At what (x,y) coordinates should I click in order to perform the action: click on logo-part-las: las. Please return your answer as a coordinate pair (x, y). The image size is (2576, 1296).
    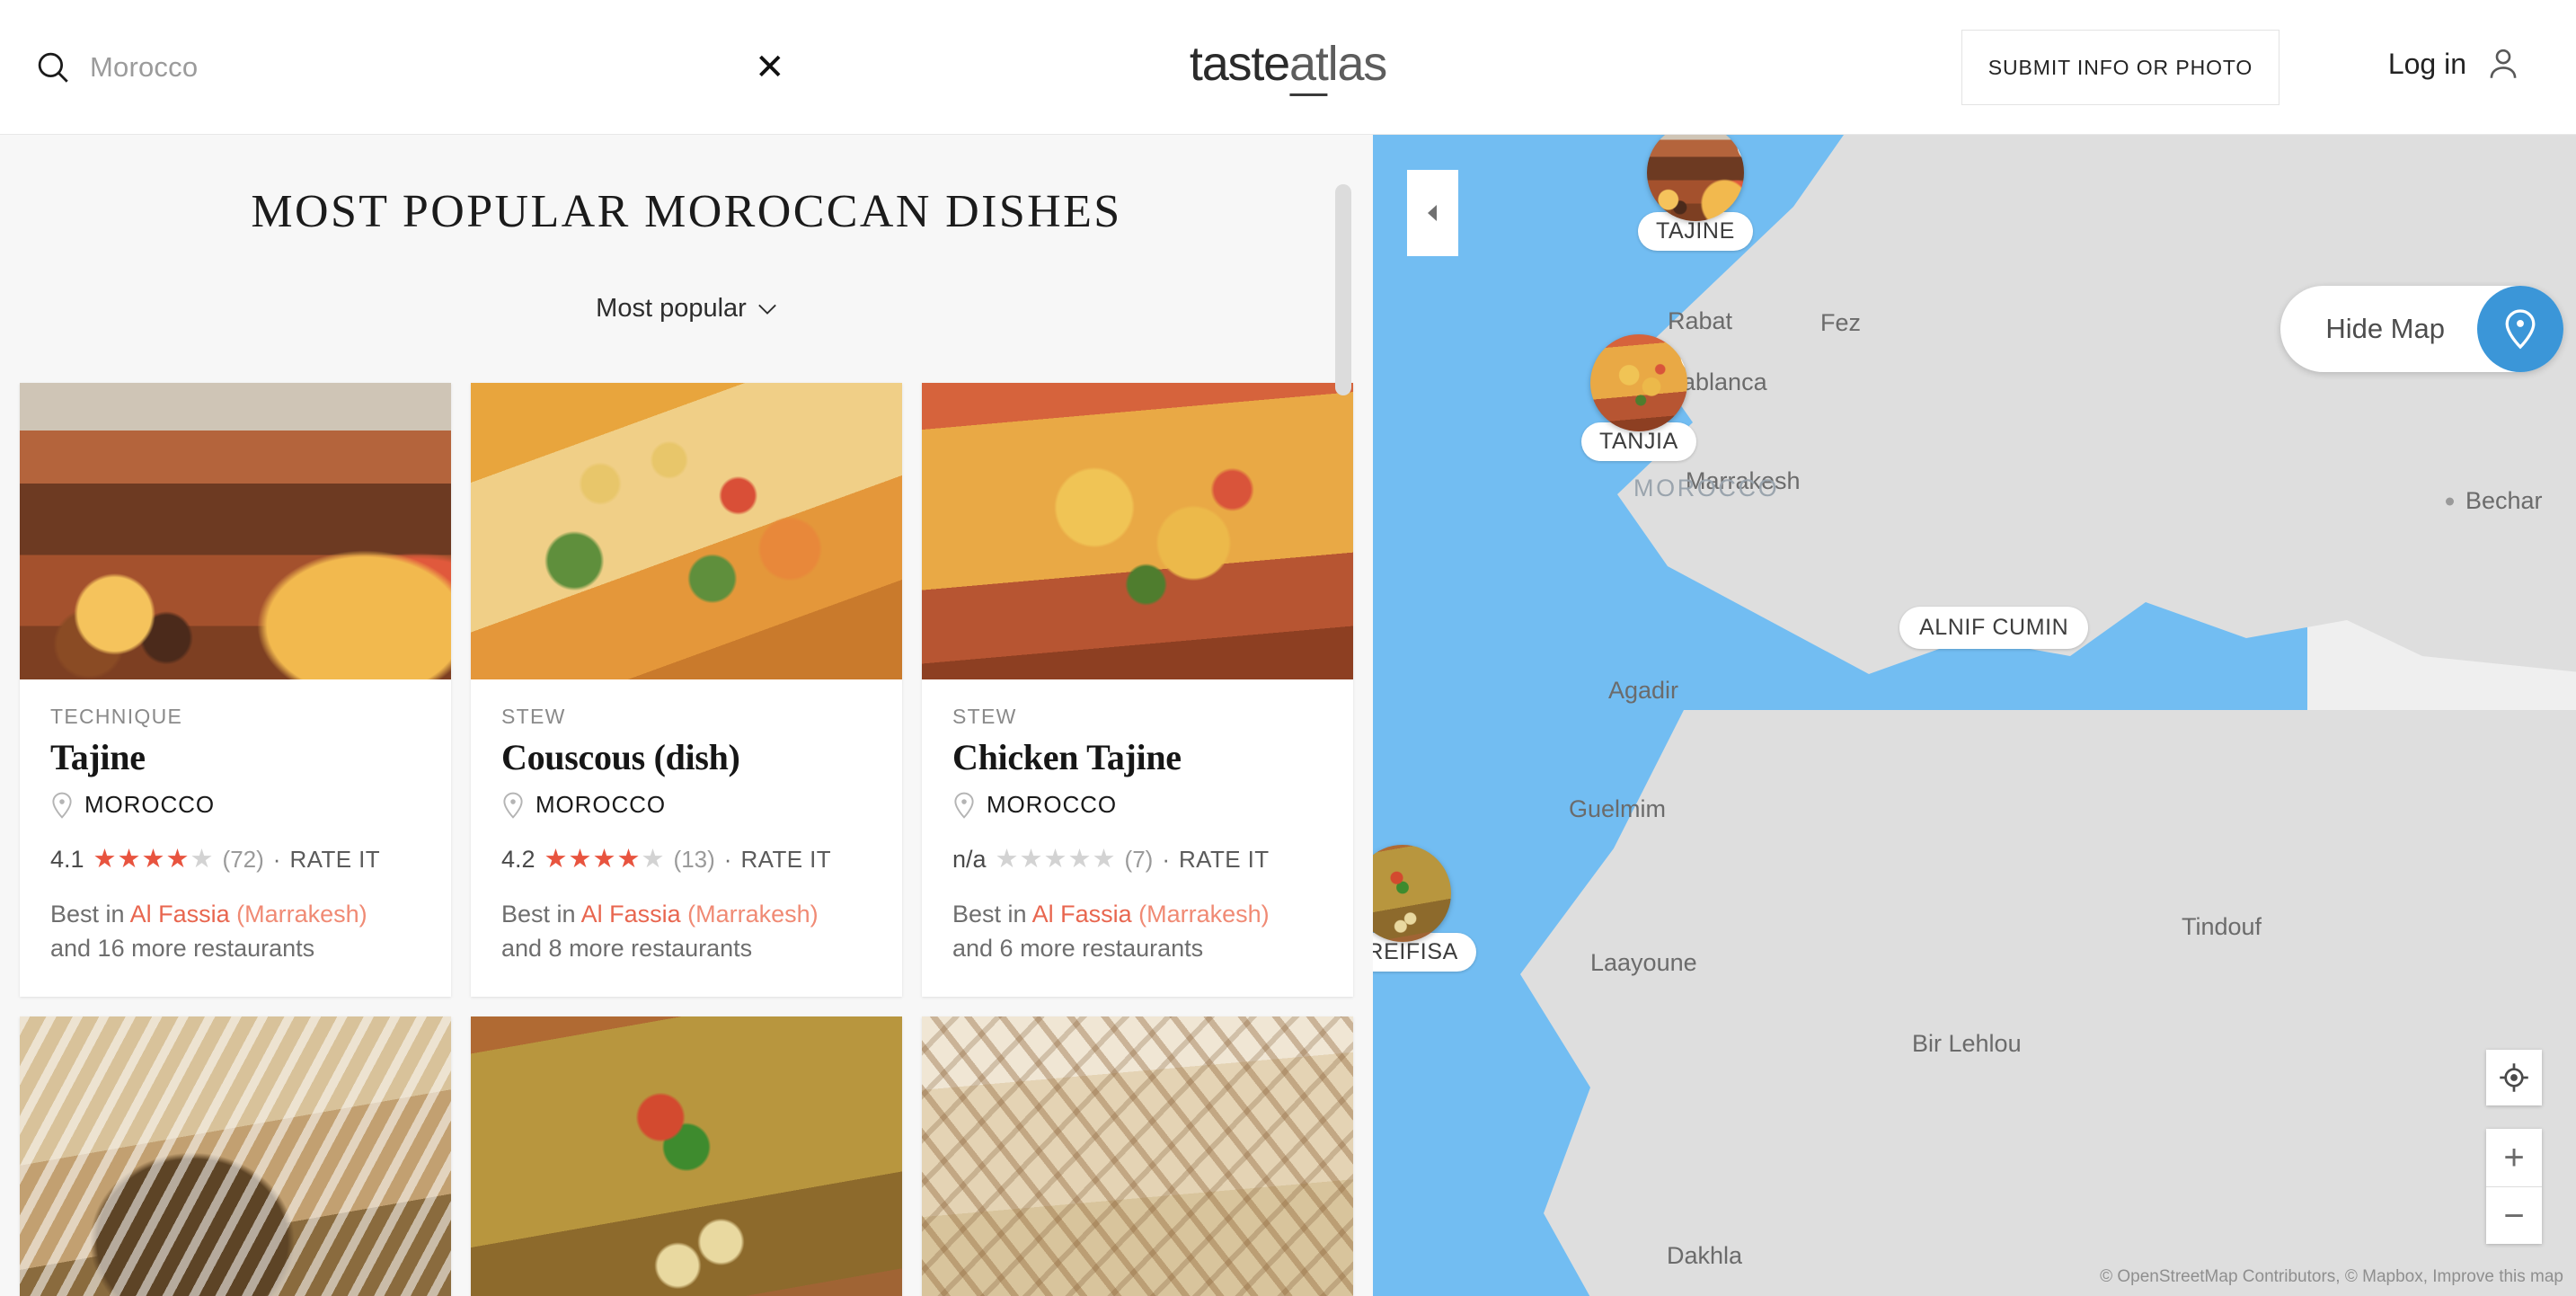
    Looking at the image, I should click on (1357, 64).